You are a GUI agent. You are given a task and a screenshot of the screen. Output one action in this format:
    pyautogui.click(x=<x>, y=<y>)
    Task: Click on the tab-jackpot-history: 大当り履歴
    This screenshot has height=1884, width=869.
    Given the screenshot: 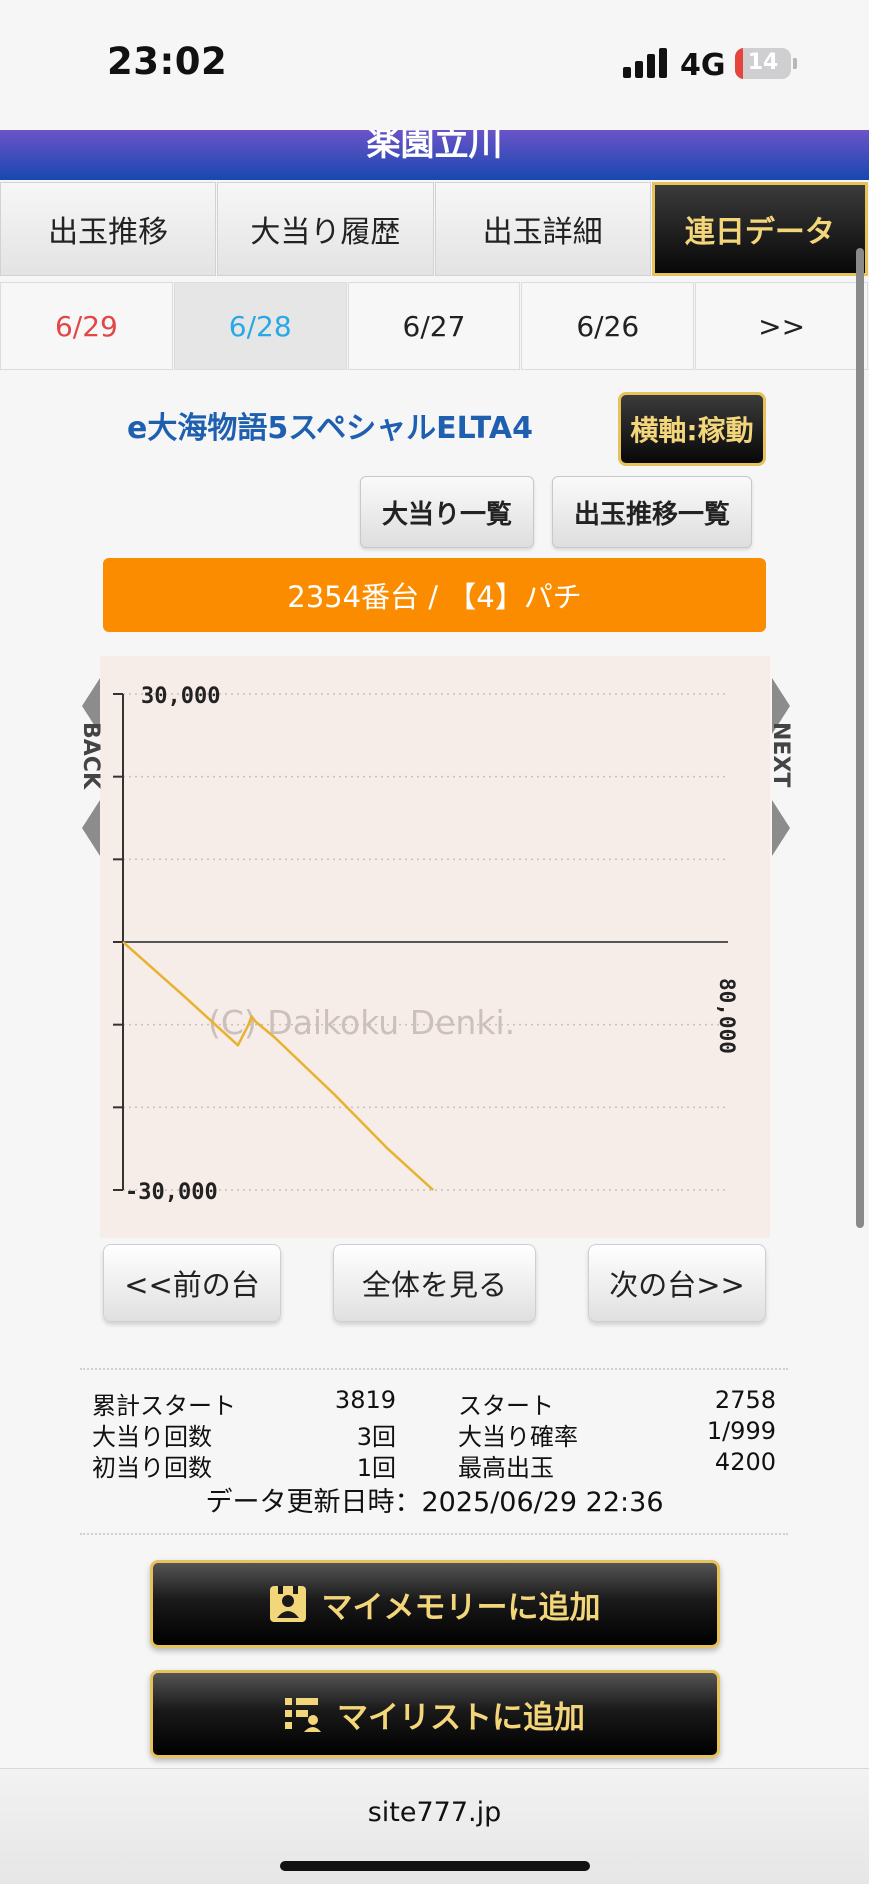 What is the action you would take?
    pyautogui.click(x=325, y=229)
    